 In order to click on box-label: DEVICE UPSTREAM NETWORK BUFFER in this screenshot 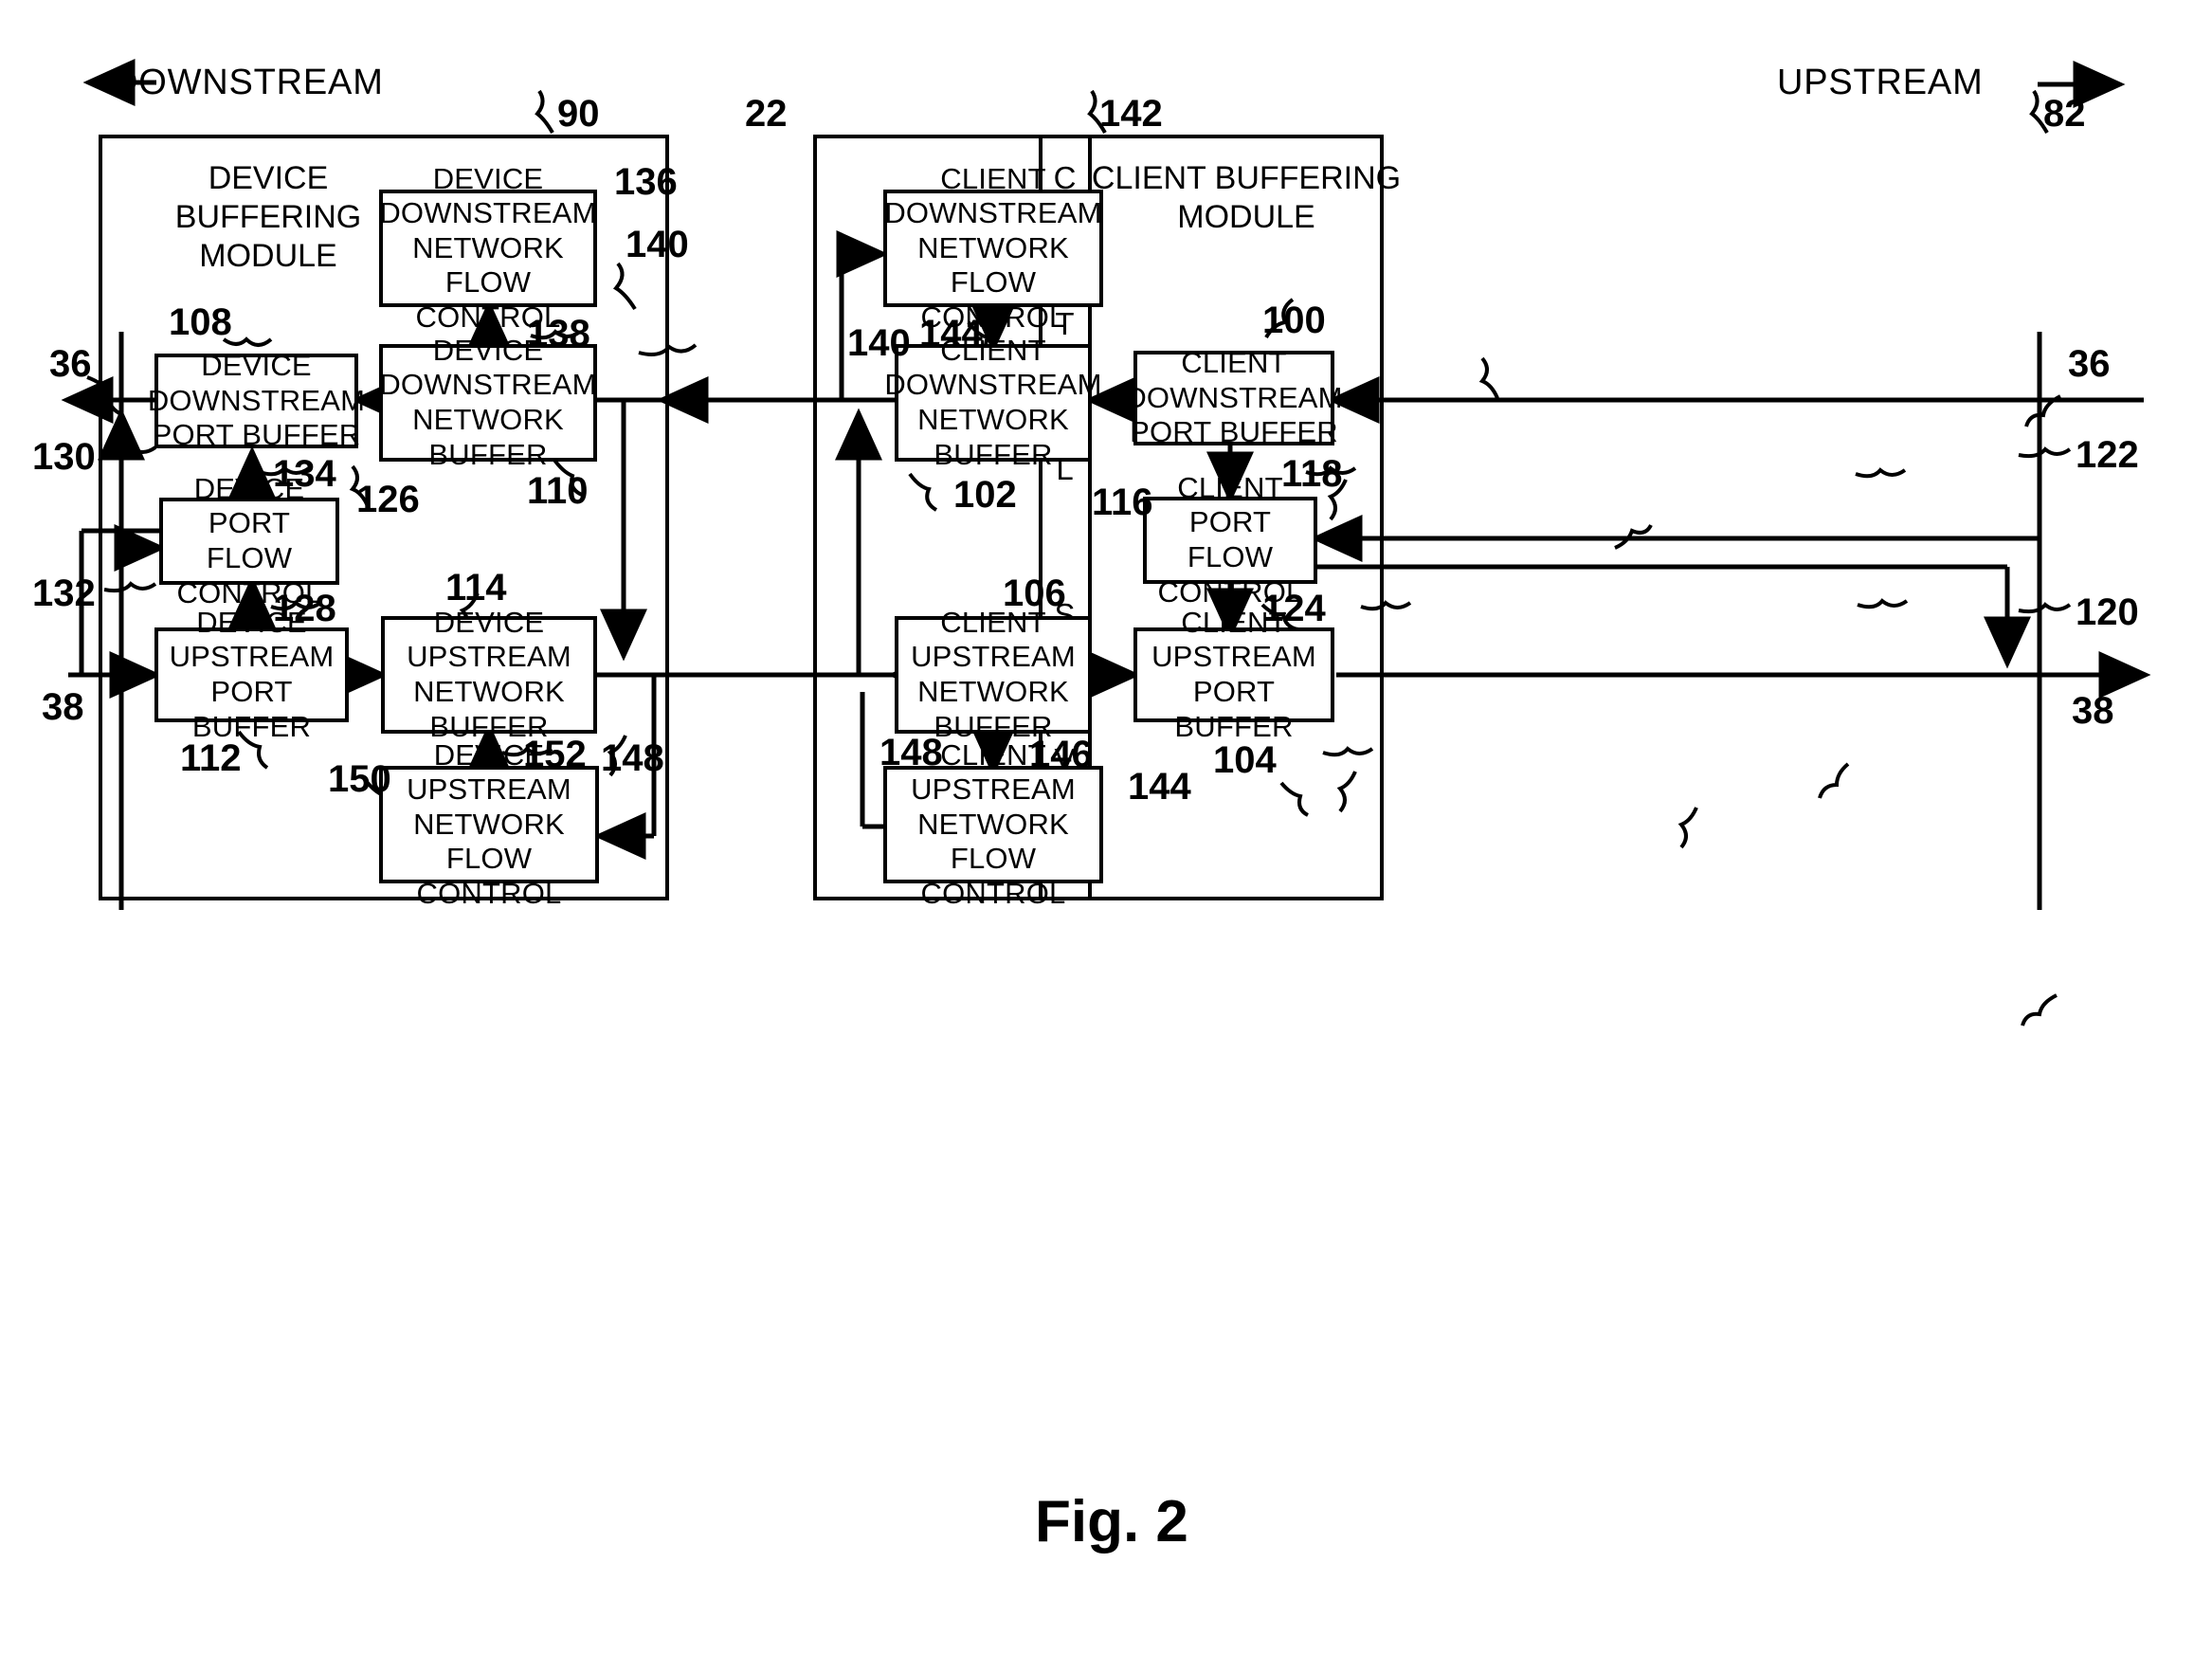, I will do `click(489, 674)`.